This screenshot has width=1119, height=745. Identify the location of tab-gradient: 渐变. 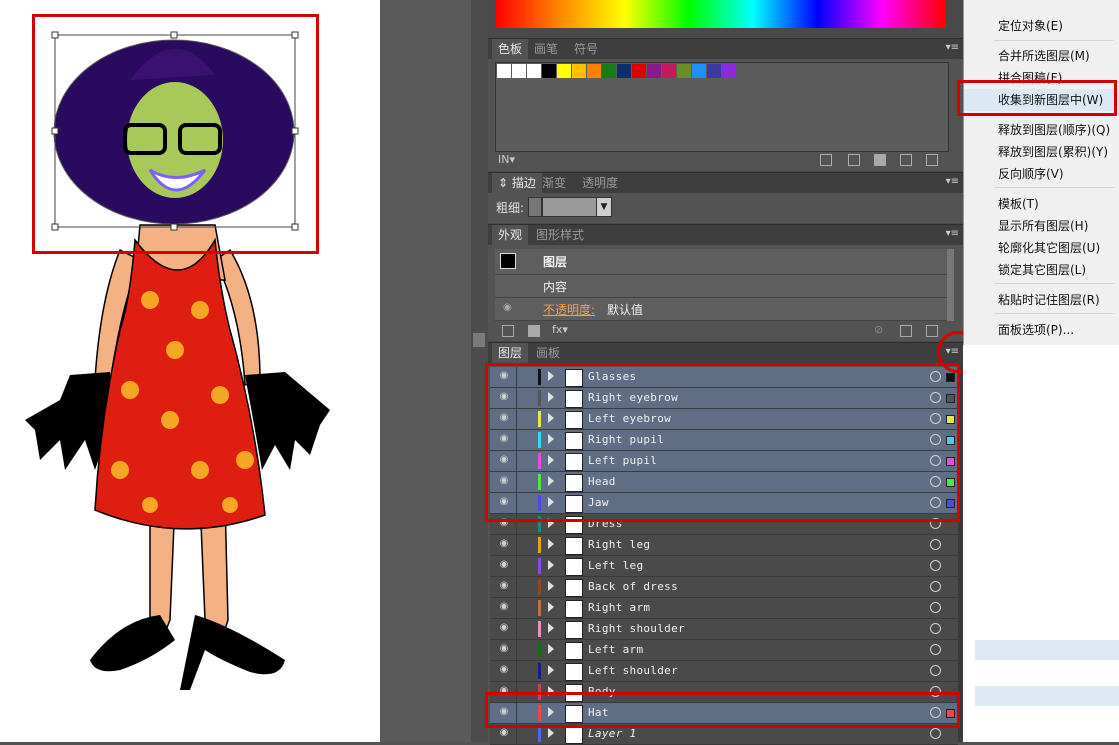
(554, 183).